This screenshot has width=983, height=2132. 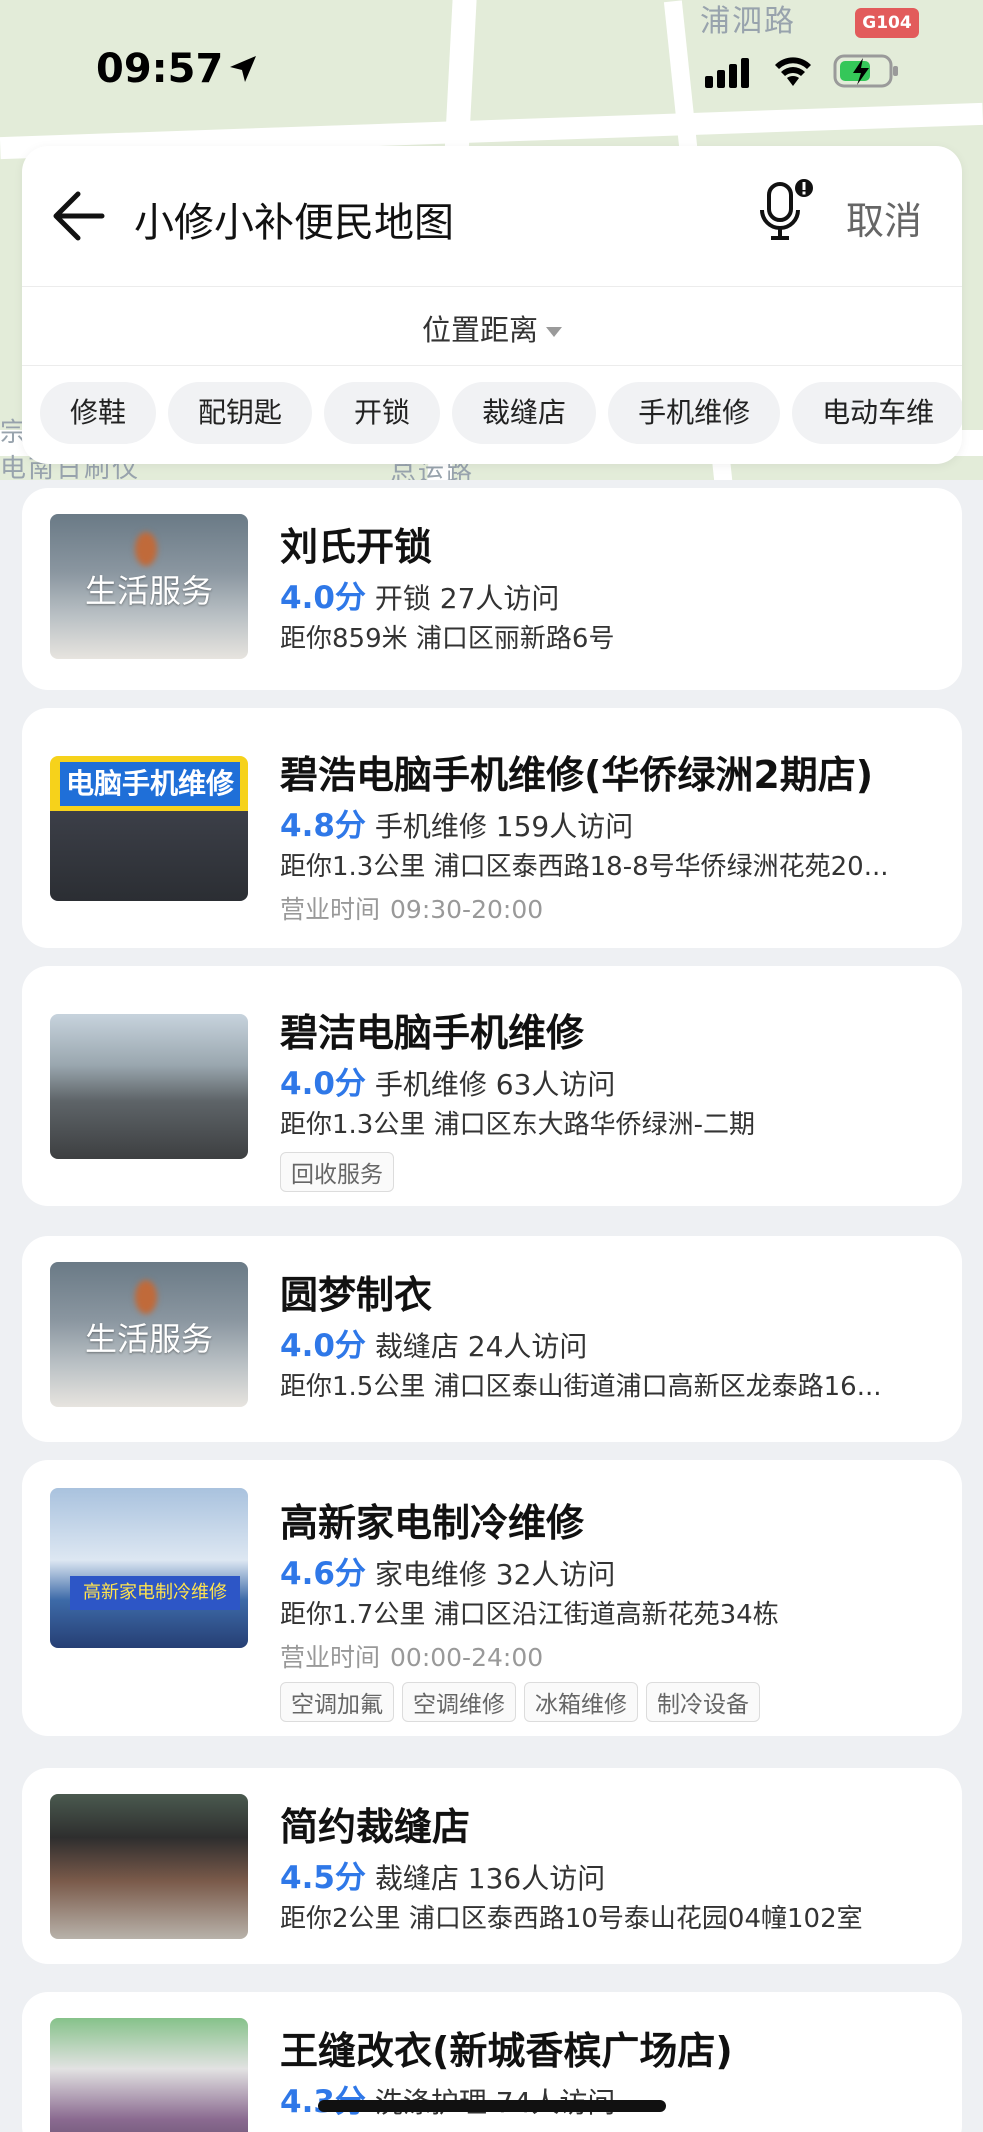 I want to click on battery-charging-icon, so click(x=865, y=71).